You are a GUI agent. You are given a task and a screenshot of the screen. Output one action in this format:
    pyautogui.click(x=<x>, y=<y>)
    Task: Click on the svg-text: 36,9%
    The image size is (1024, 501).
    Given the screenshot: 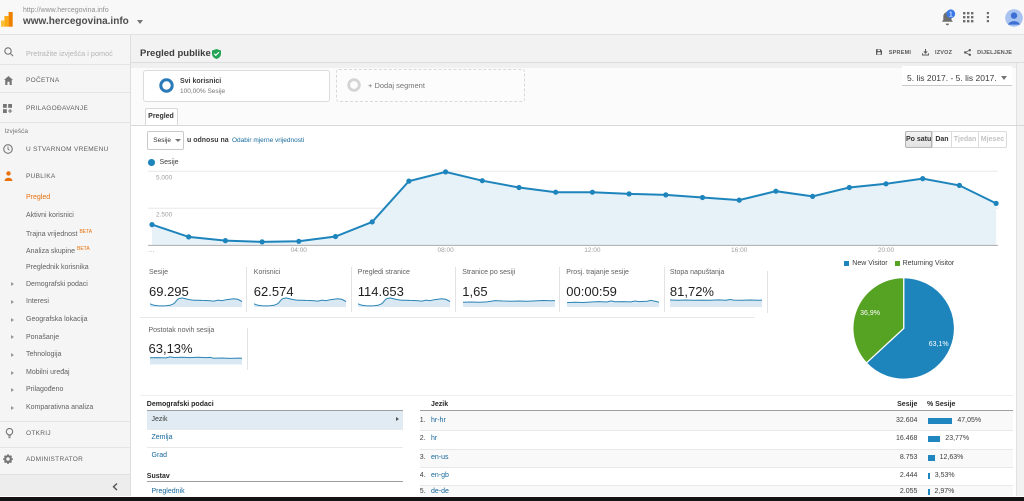 What is the action you would take?
    pyautogui.click(x=870, y=313)
    